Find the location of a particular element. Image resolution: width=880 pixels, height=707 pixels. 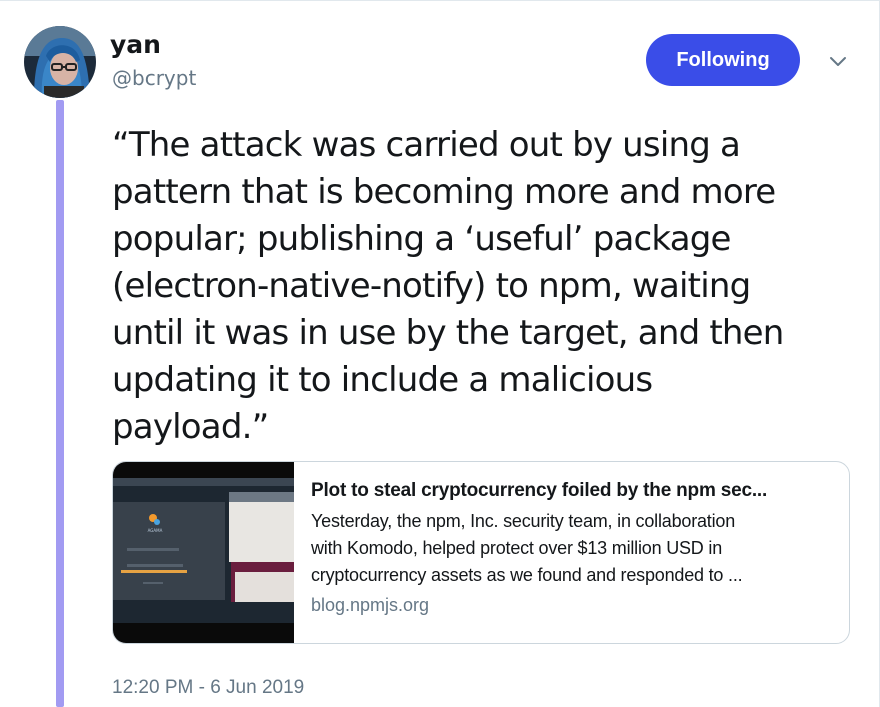

avatar is located at coordinates (60, 62).